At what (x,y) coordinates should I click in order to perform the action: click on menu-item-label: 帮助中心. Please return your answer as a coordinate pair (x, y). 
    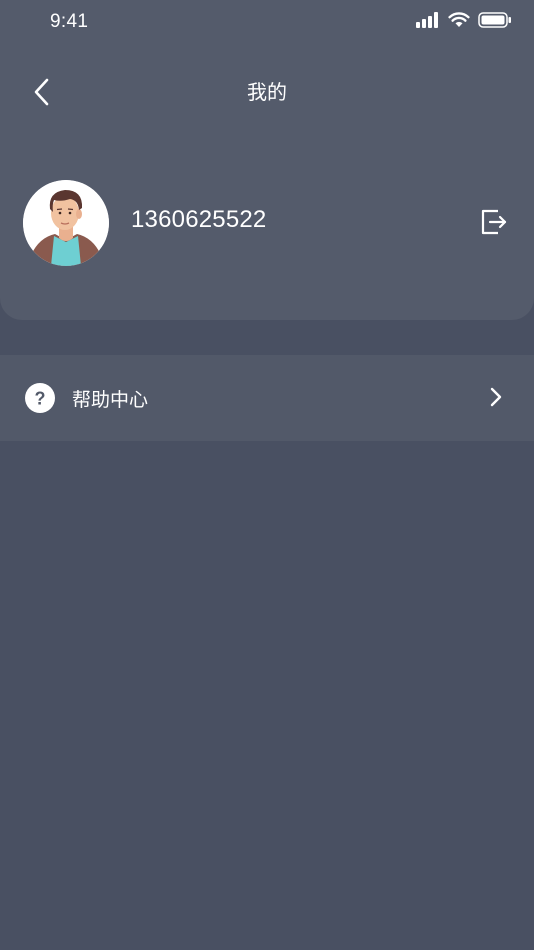
    Looking at the image, I should click on (110, 400).